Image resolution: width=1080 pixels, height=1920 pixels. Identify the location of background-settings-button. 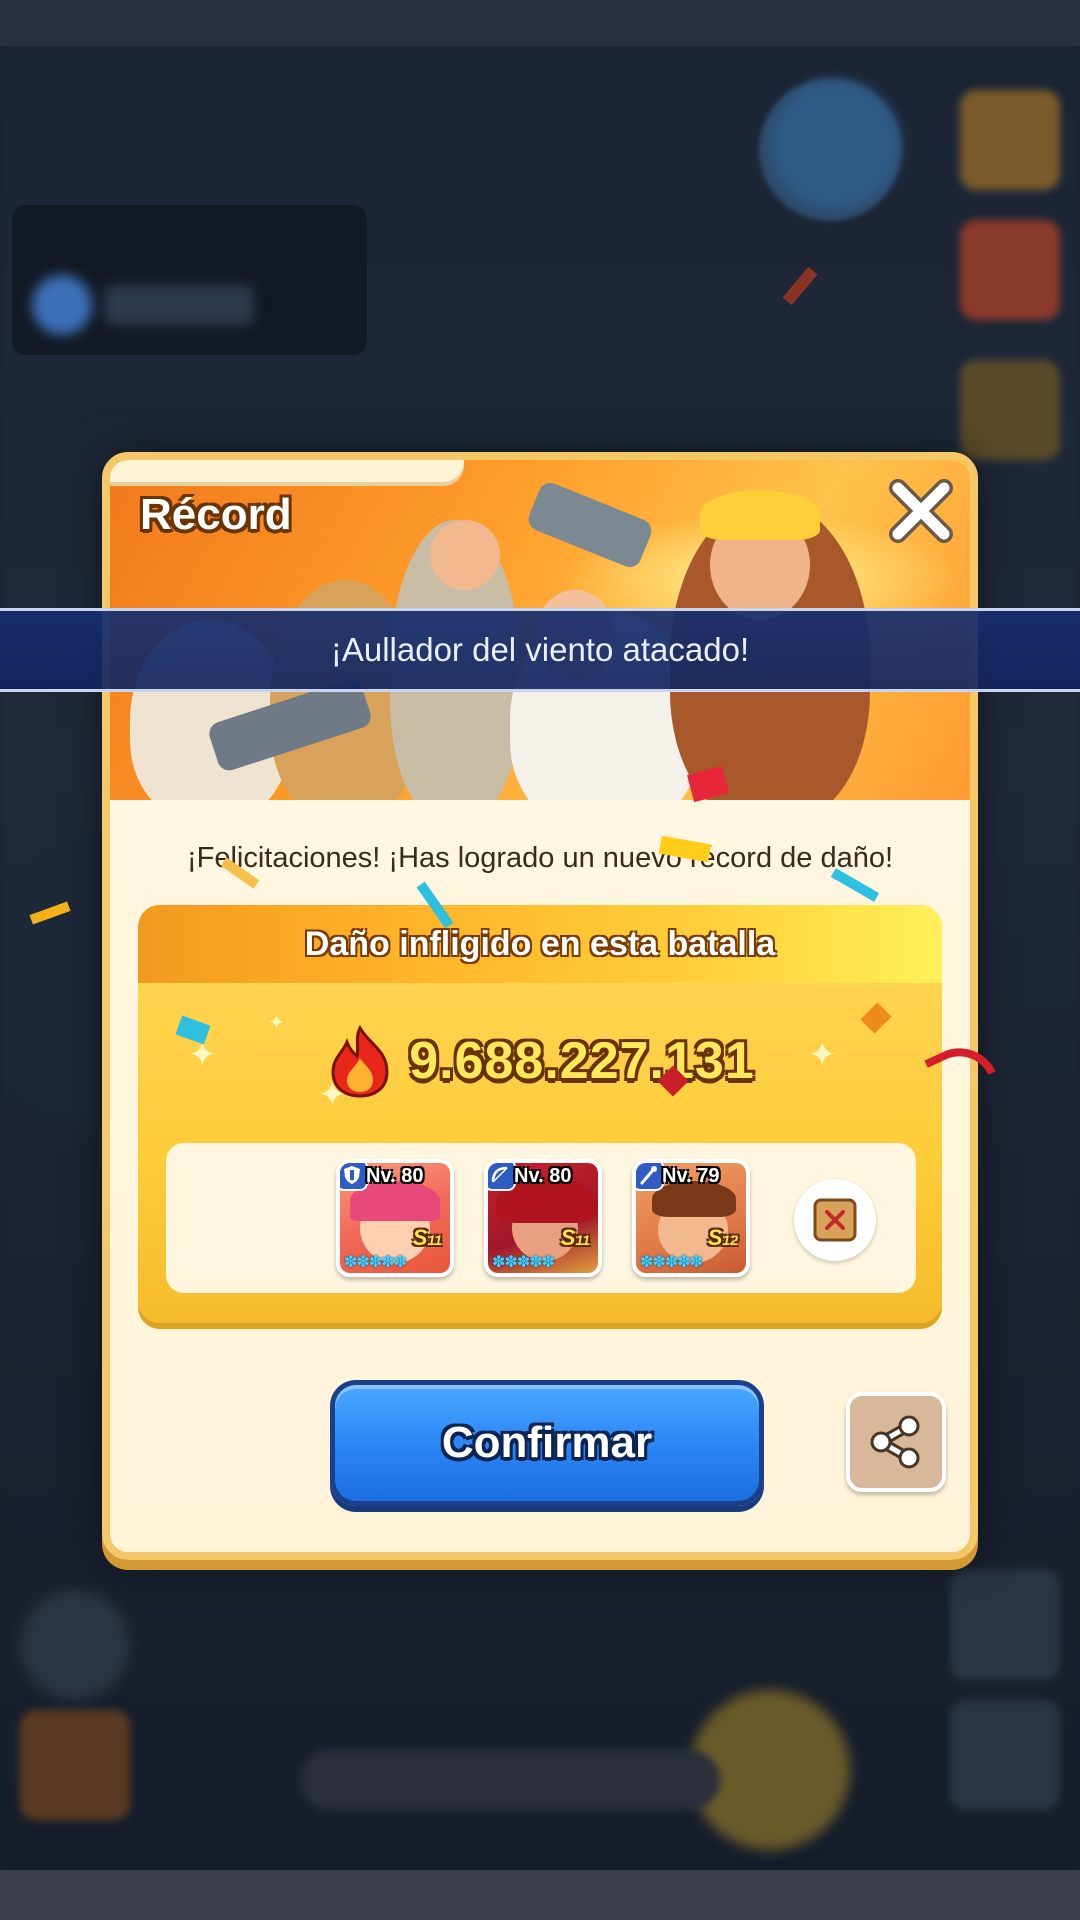
(1005, 1755).